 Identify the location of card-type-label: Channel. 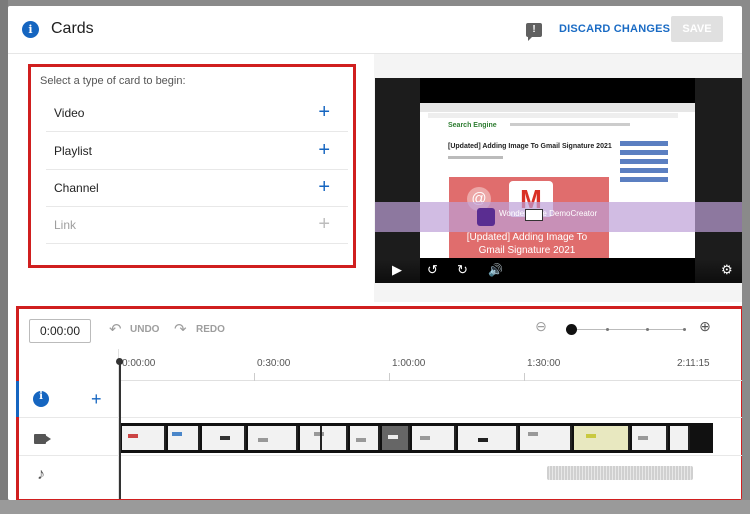
(76, 188).